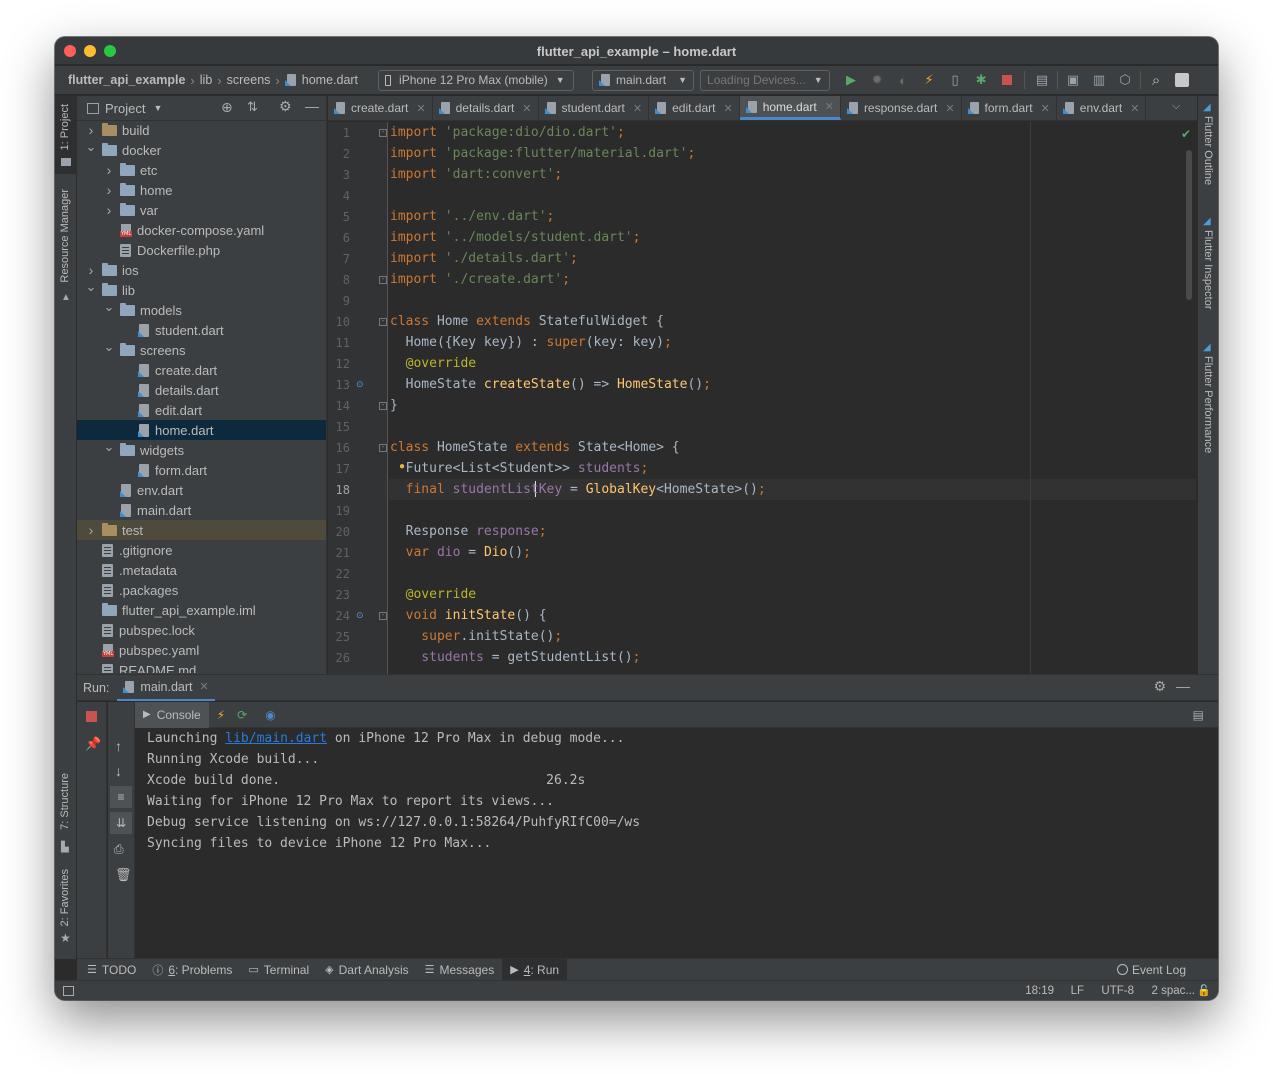 This screenshot has height=1074, width=1273. What do you see at coordinates (201, 190) in the screenshot?
I see `tree-item: › home` at bounding box center [201, 190].